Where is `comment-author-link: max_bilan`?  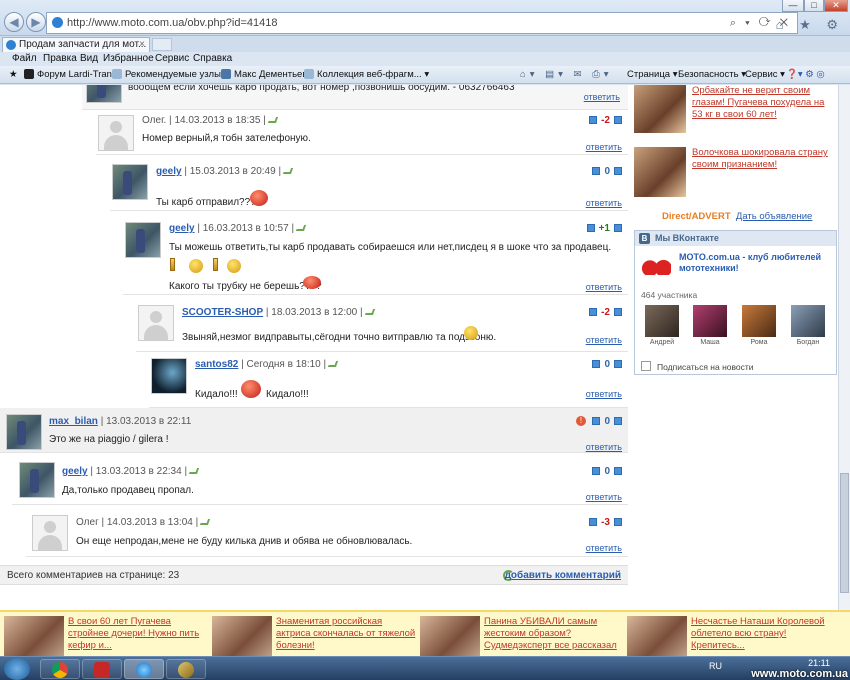
comment-author-link: max_bilan is located at coordinates (73, 421).